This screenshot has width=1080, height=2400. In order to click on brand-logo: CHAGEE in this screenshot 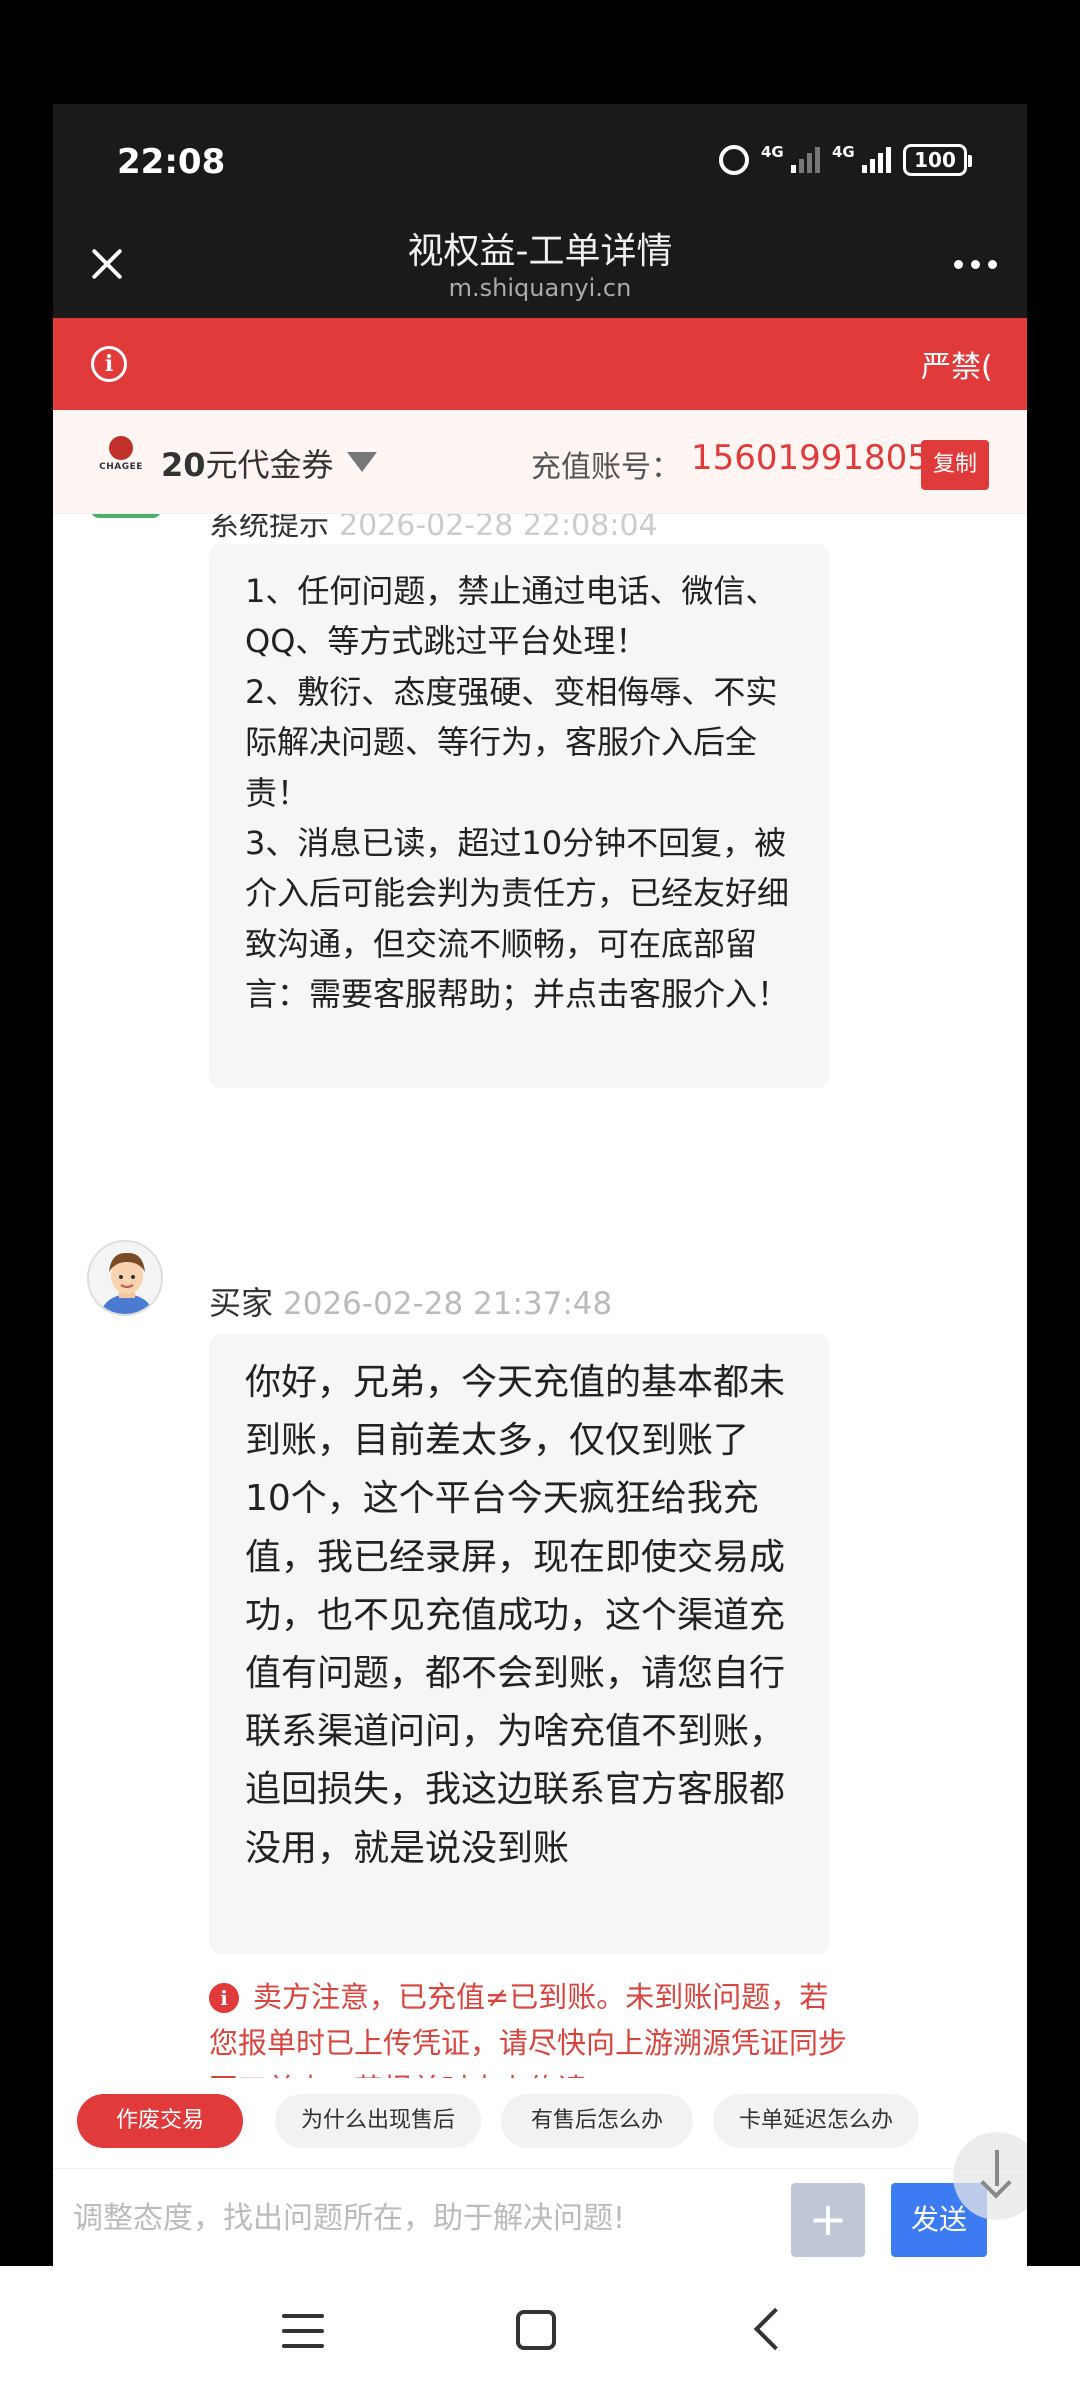, I will do `click(121, 462)`.